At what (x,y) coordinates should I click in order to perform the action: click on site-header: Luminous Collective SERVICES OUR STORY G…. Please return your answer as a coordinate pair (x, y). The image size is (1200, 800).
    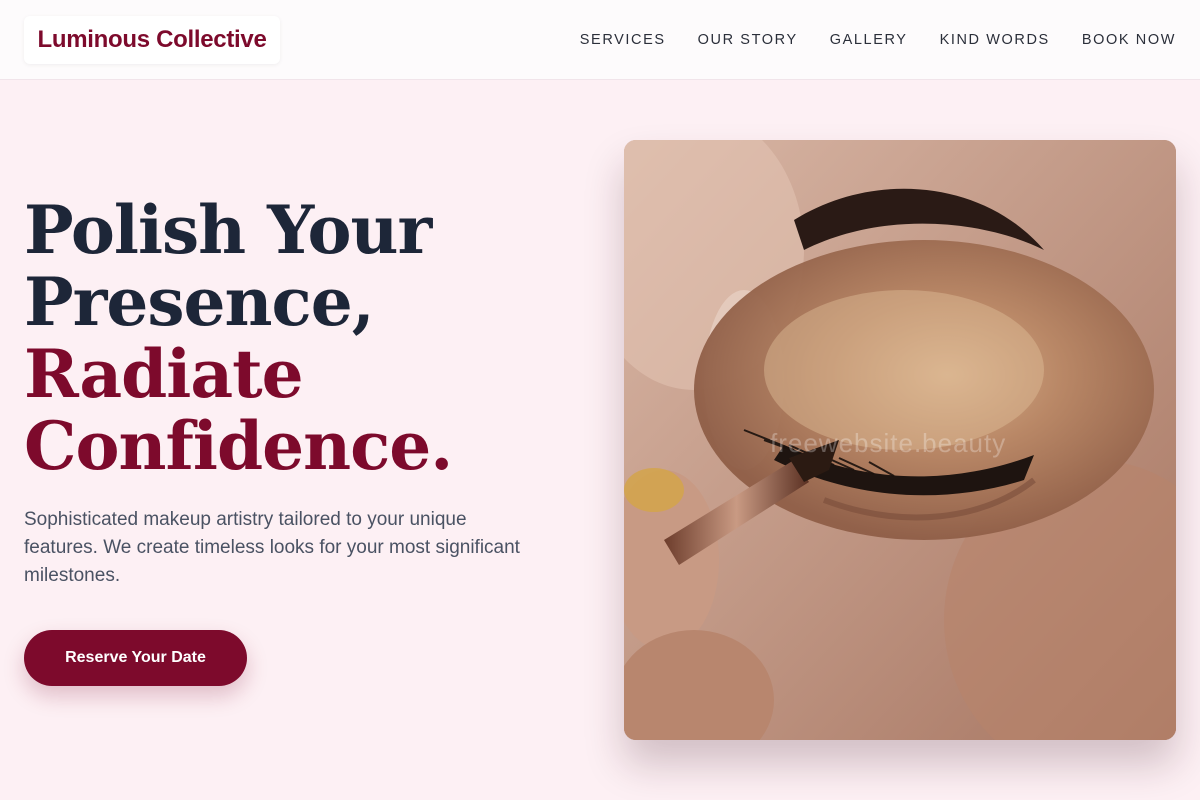
    Looking at the image, I should click on (600, 40).